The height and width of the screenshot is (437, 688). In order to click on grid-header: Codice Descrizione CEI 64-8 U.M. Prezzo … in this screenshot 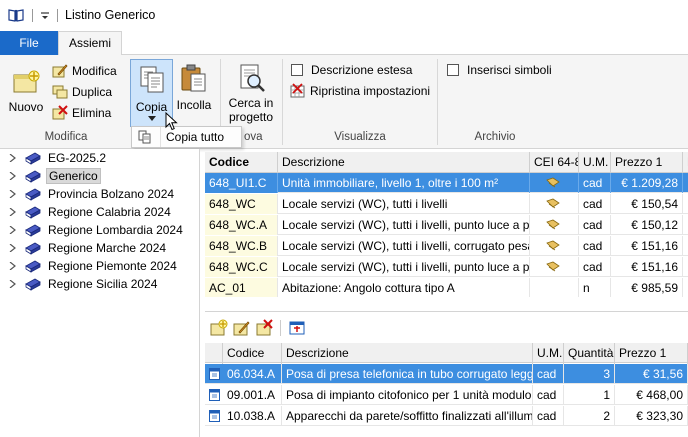, I will do `click(446, 162)`.